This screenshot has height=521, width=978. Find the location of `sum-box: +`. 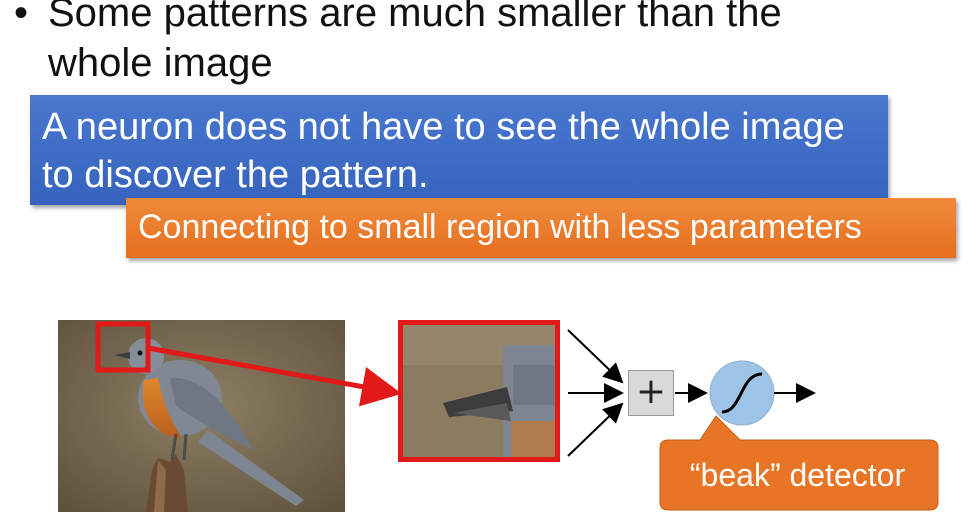

sum-box: + is located at coordinates (651, 393).